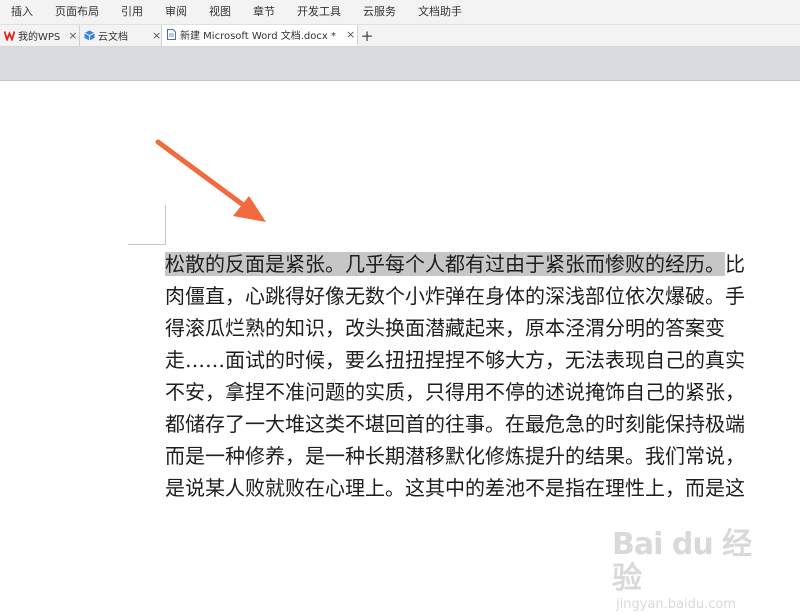 The width and height of the screenshot is (800, 614). Describe the element at coordinates (455, 424) in the screenshot. I see `paragraph-line: 都储存了一大堆这类不堪回首的往事。在最危急的时刻能保持极端` at that location.